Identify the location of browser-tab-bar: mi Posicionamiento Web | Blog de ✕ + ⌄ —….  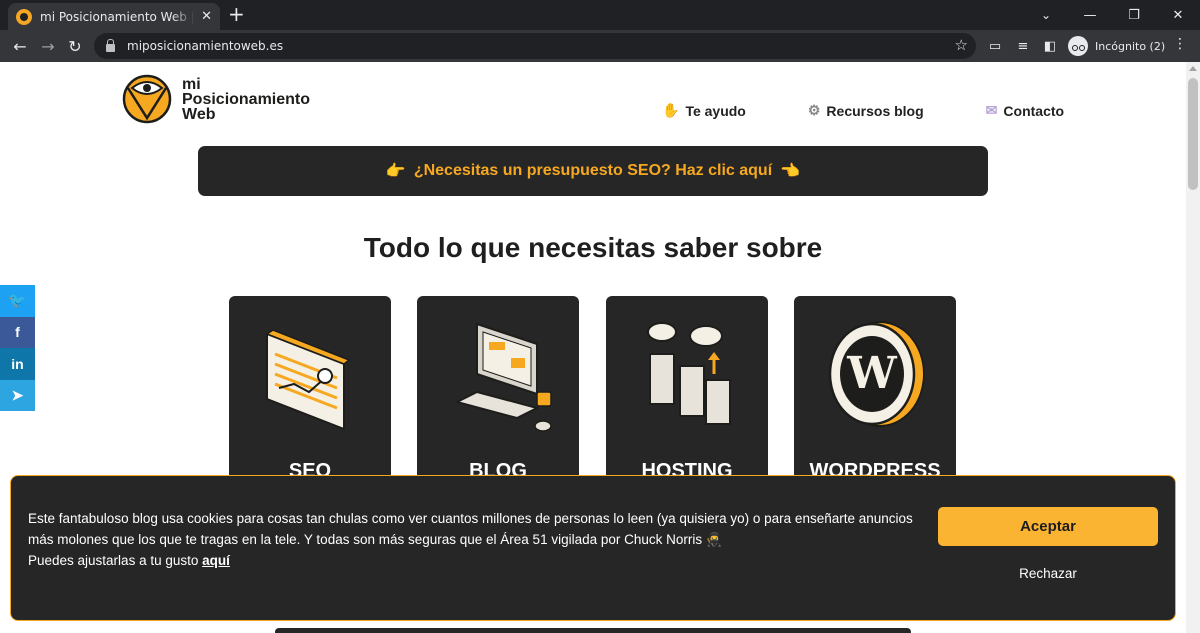
(600, 15).